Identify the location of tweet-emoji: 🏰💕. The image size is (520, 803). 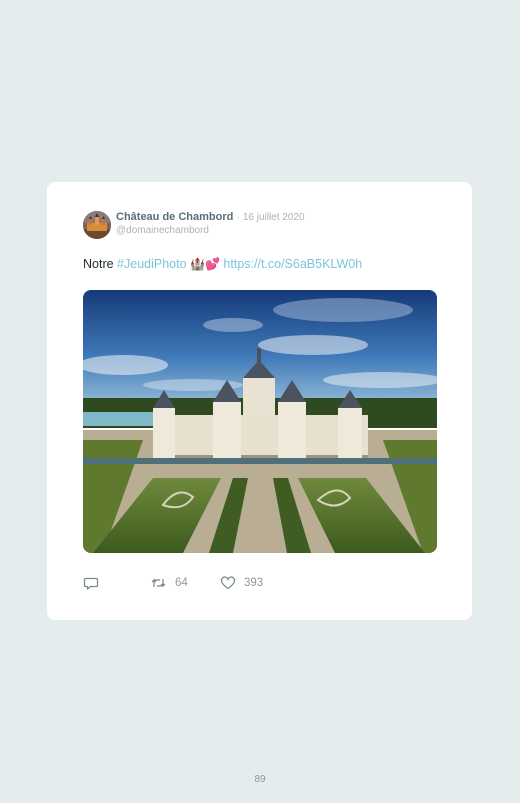
(205, 264).